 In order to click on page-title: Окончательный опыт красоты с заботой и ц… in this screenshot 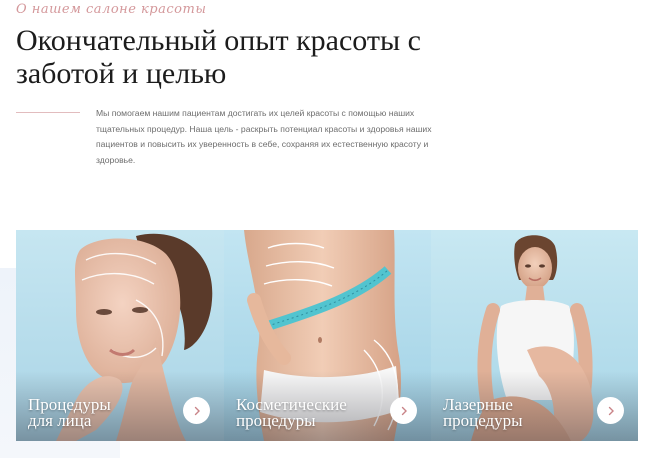, I will do `click(218, 57)`.